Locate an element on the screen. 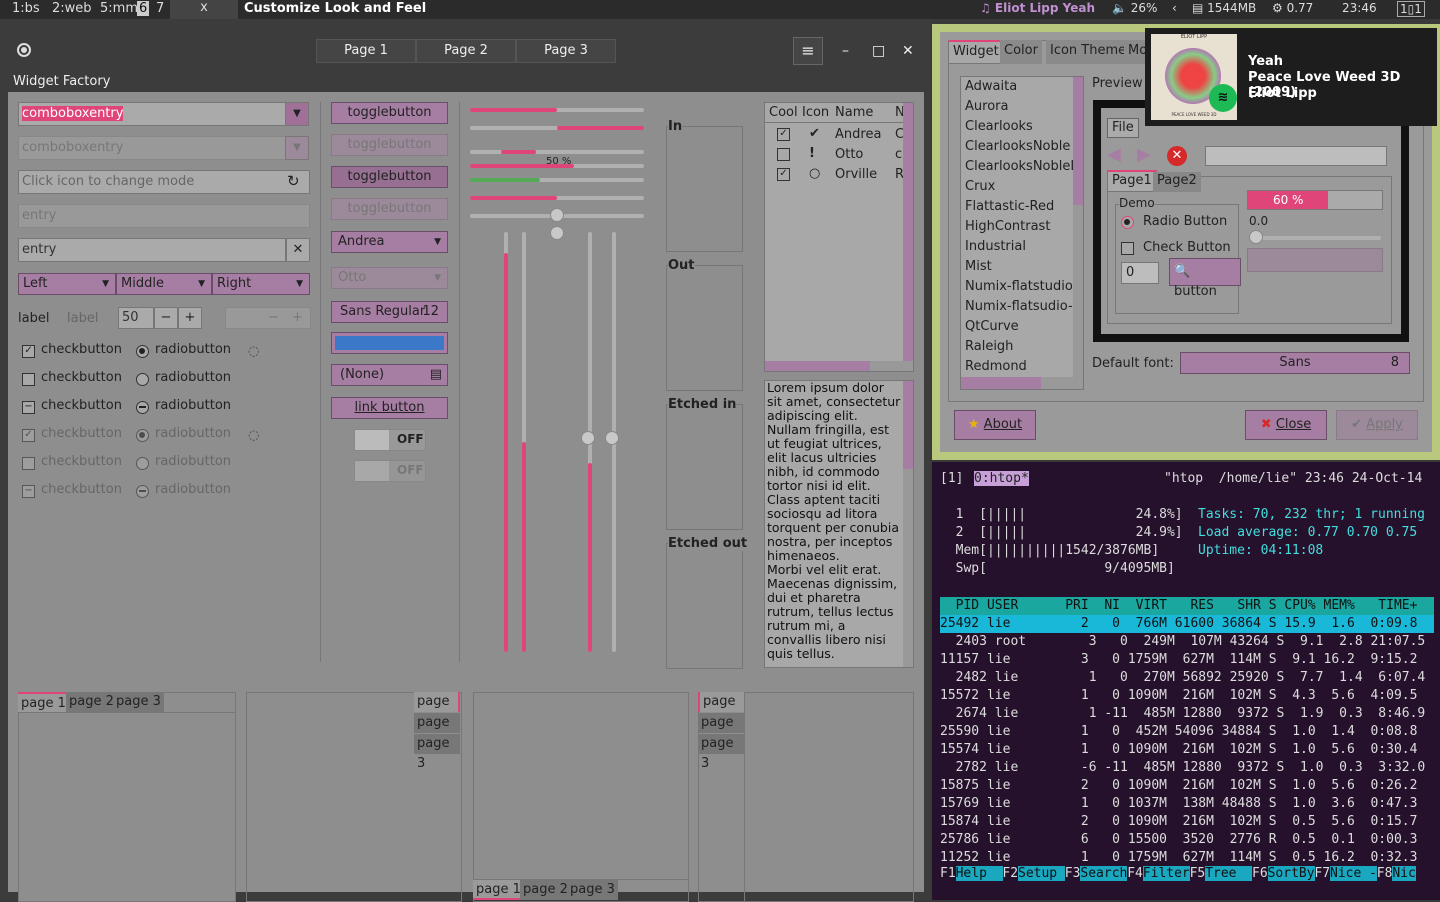  check-label: Check Button is located at coordinates (1187, 247).